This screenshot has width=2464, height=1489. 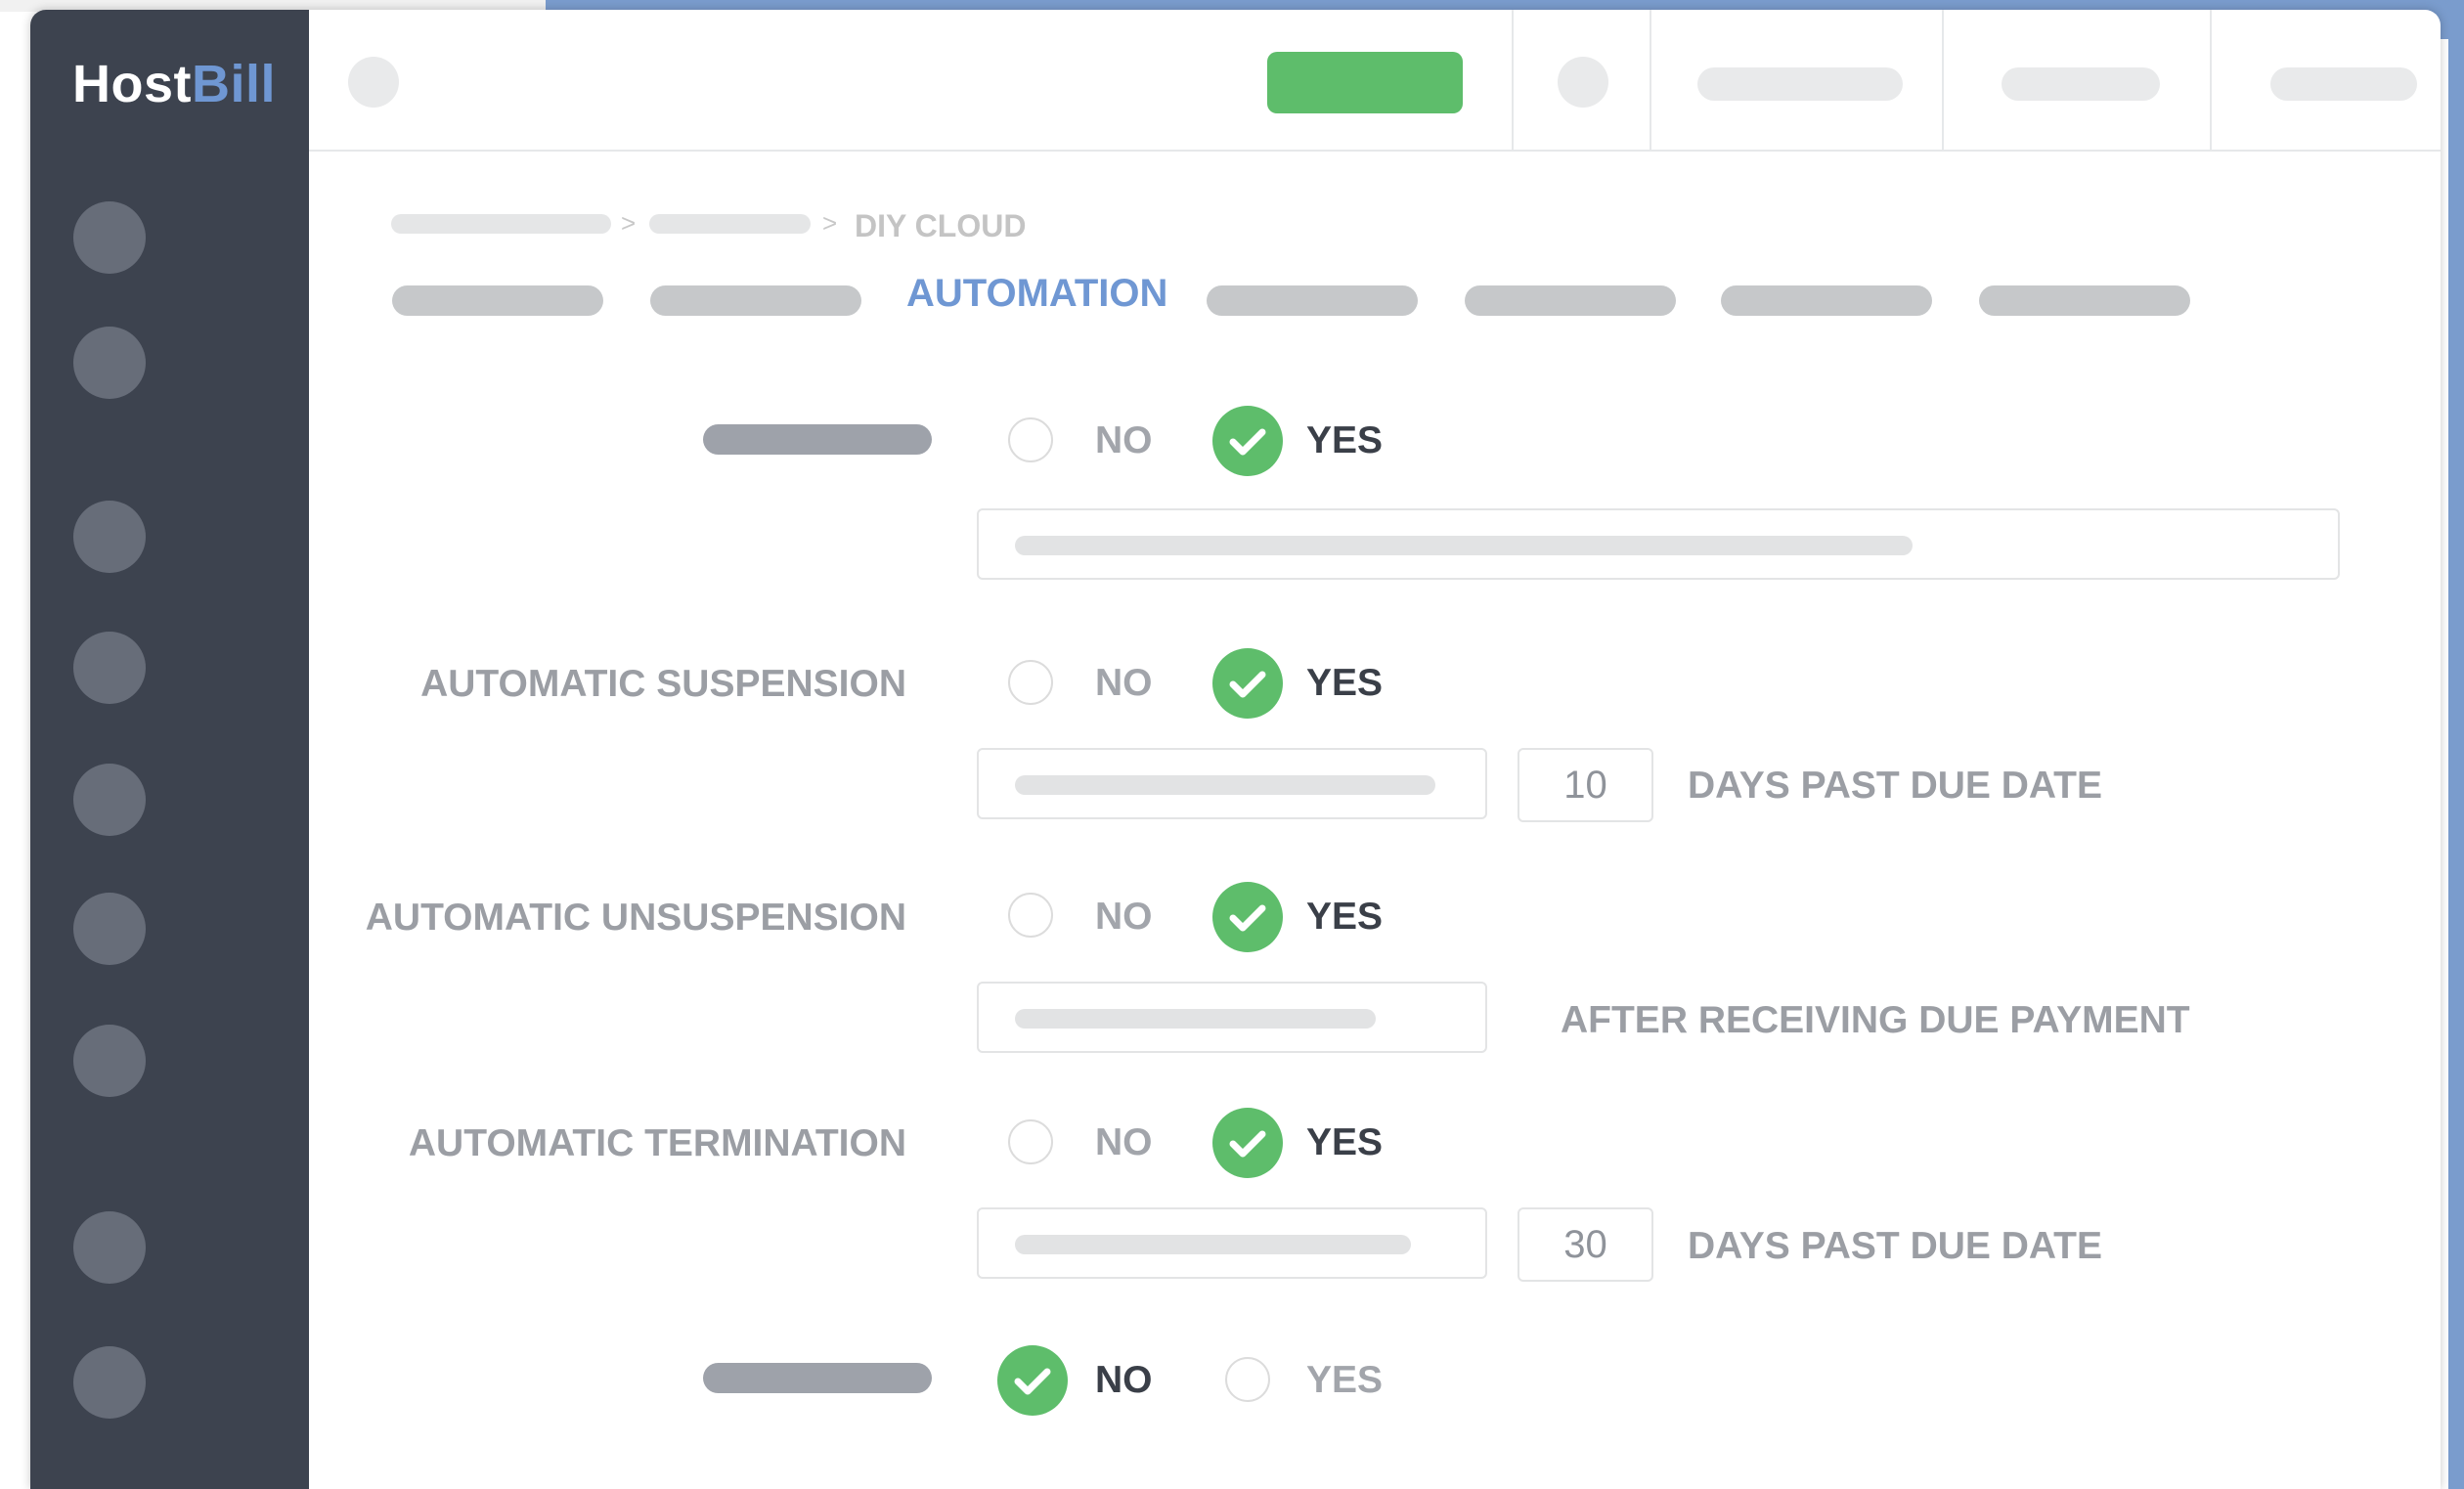 I want to click on setting-label: AUTOMATIC UNSUSPENSION, so click(x=635, y=918).